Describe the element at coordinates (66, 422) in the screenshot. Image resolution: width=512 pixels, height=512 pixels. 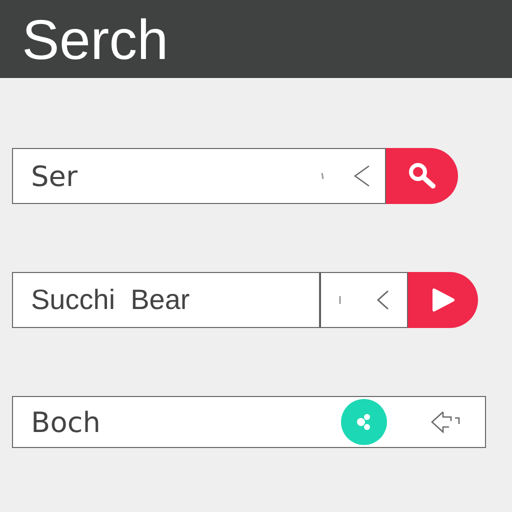
I see `field-value: Boch` at that location.